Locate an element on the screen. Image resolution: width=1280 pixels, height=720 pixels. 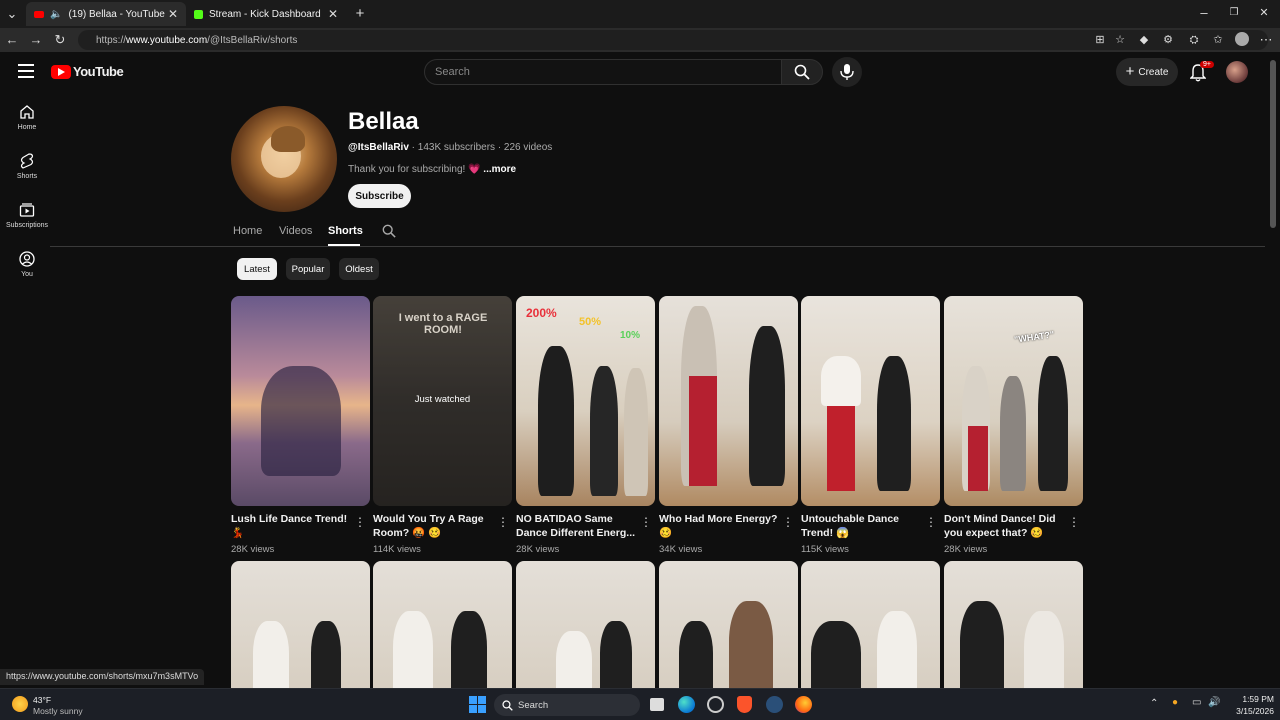
short-thumbnail: I went to a RAGE ROOM! Just watched is located at coordinates (442, 401).